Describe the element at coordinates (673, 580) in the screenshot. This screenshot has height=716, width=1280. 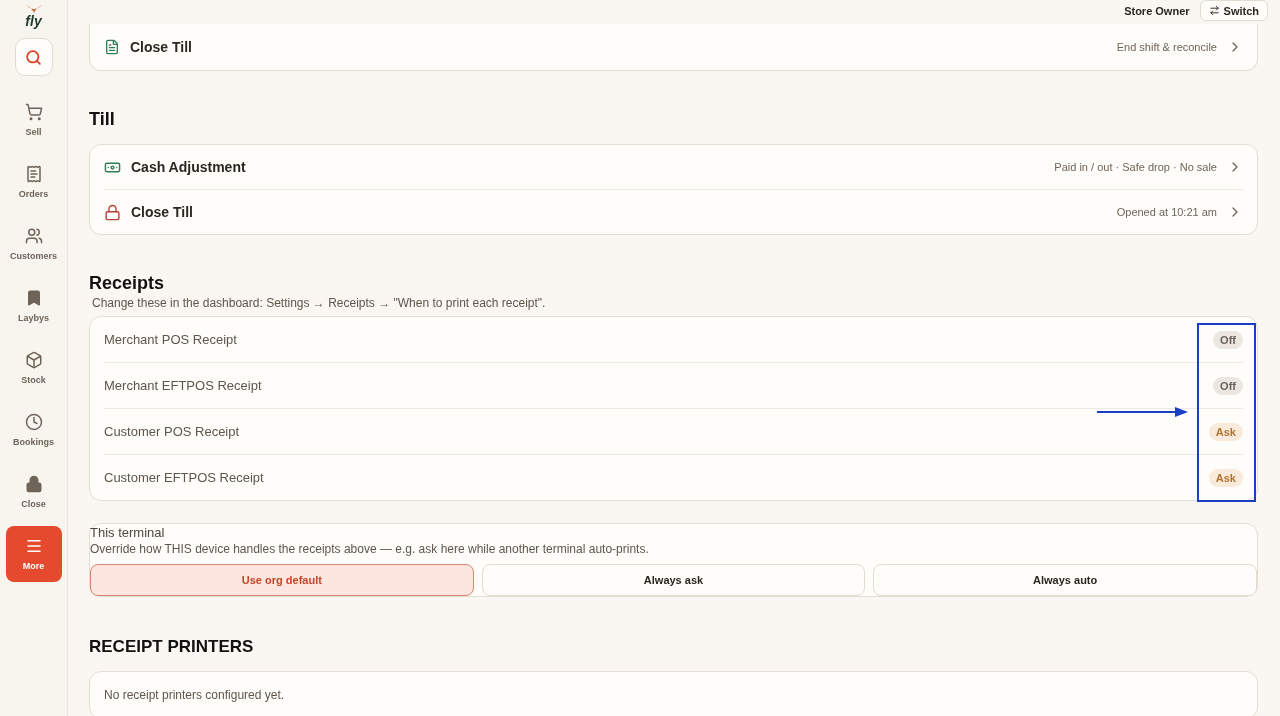
I see `option-button: Always ask` at that location.